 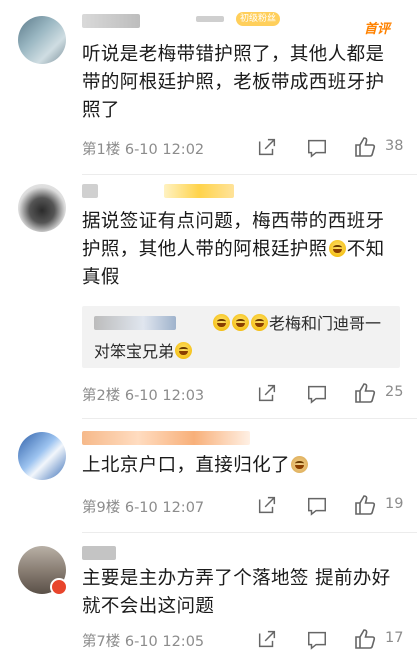 I want to click on floor-and-time: 第9楼 6-10 12:07, so click(x=143, y=508).